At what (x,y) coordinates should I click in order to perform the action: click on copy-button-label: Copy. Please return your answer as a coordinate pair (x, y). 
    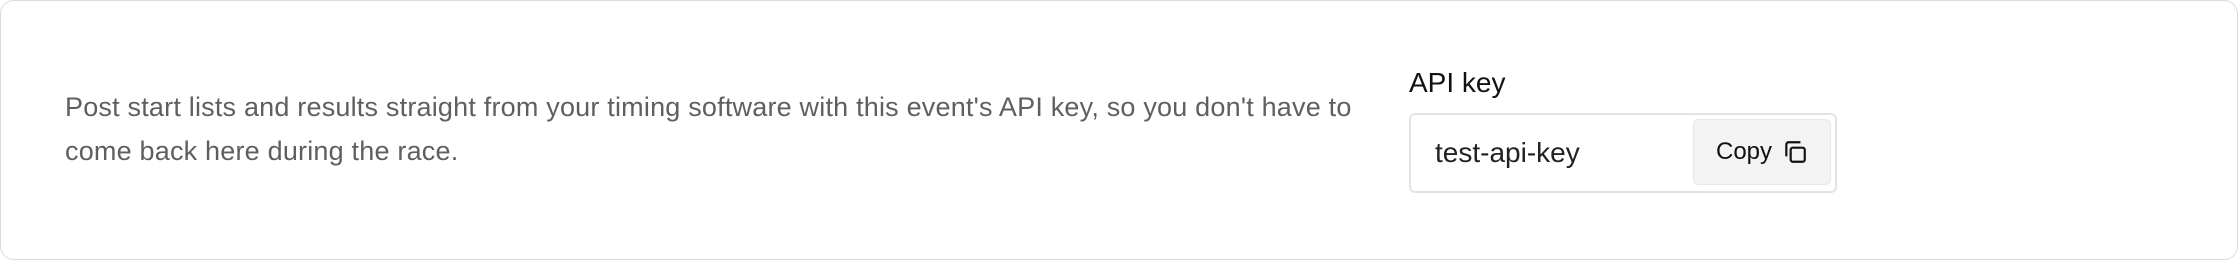
    Looking at the image, I should click on (1744, 151).